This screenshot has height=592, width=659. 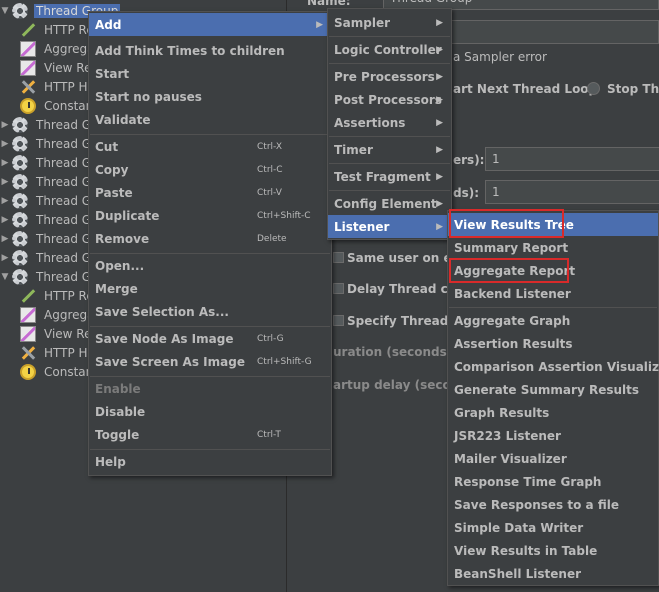 I want to click on shortcut-label: Ctrl+Shift-C, so click(x=284, y=215).